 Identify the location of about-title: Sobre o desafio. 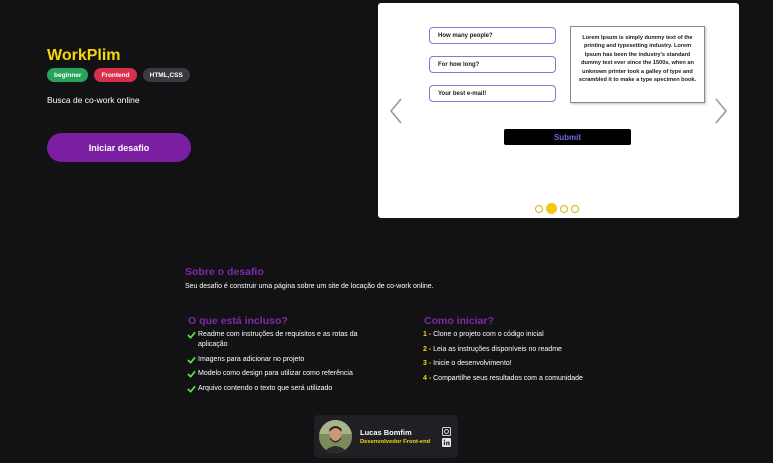
(224, 272).